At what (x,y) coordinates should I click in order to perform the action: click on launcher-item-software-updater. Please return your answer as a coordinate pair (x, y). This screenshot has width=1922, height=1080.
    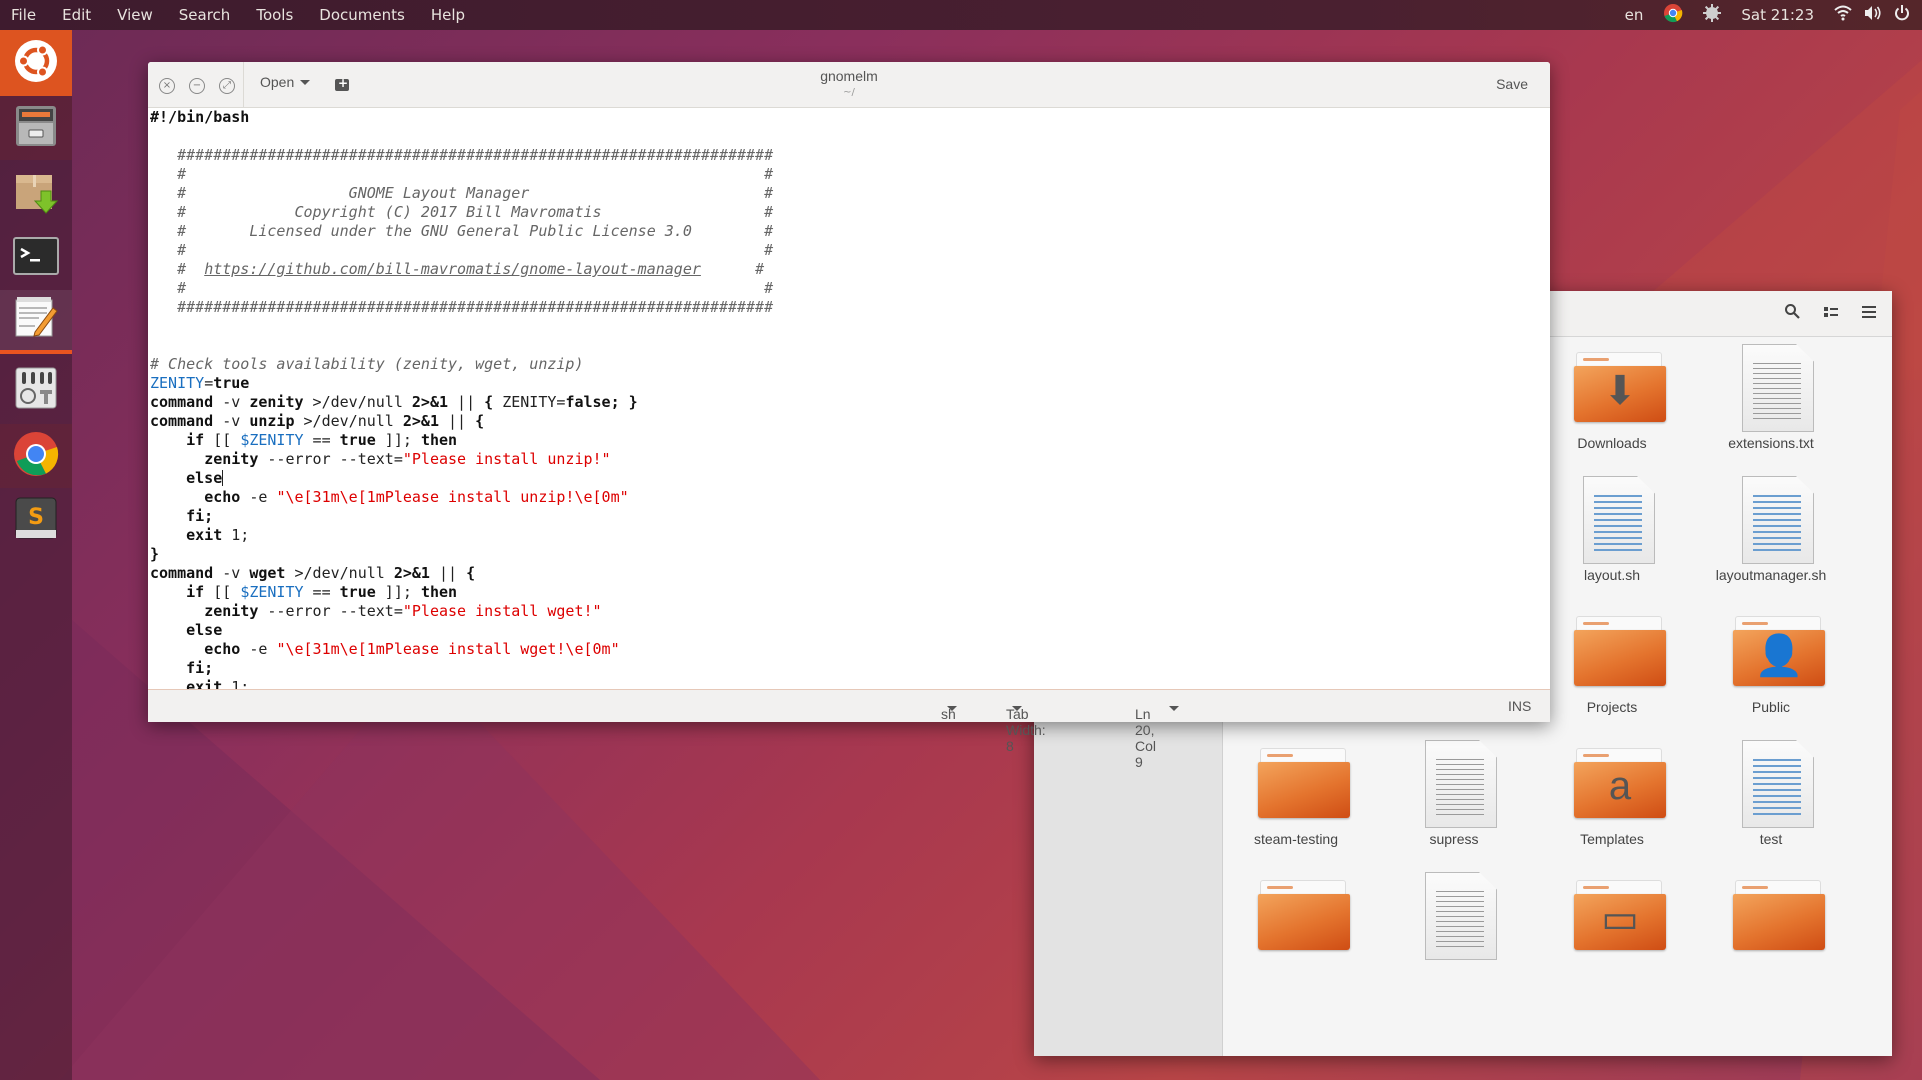
    Looking at the image, I should click on (36, 194).